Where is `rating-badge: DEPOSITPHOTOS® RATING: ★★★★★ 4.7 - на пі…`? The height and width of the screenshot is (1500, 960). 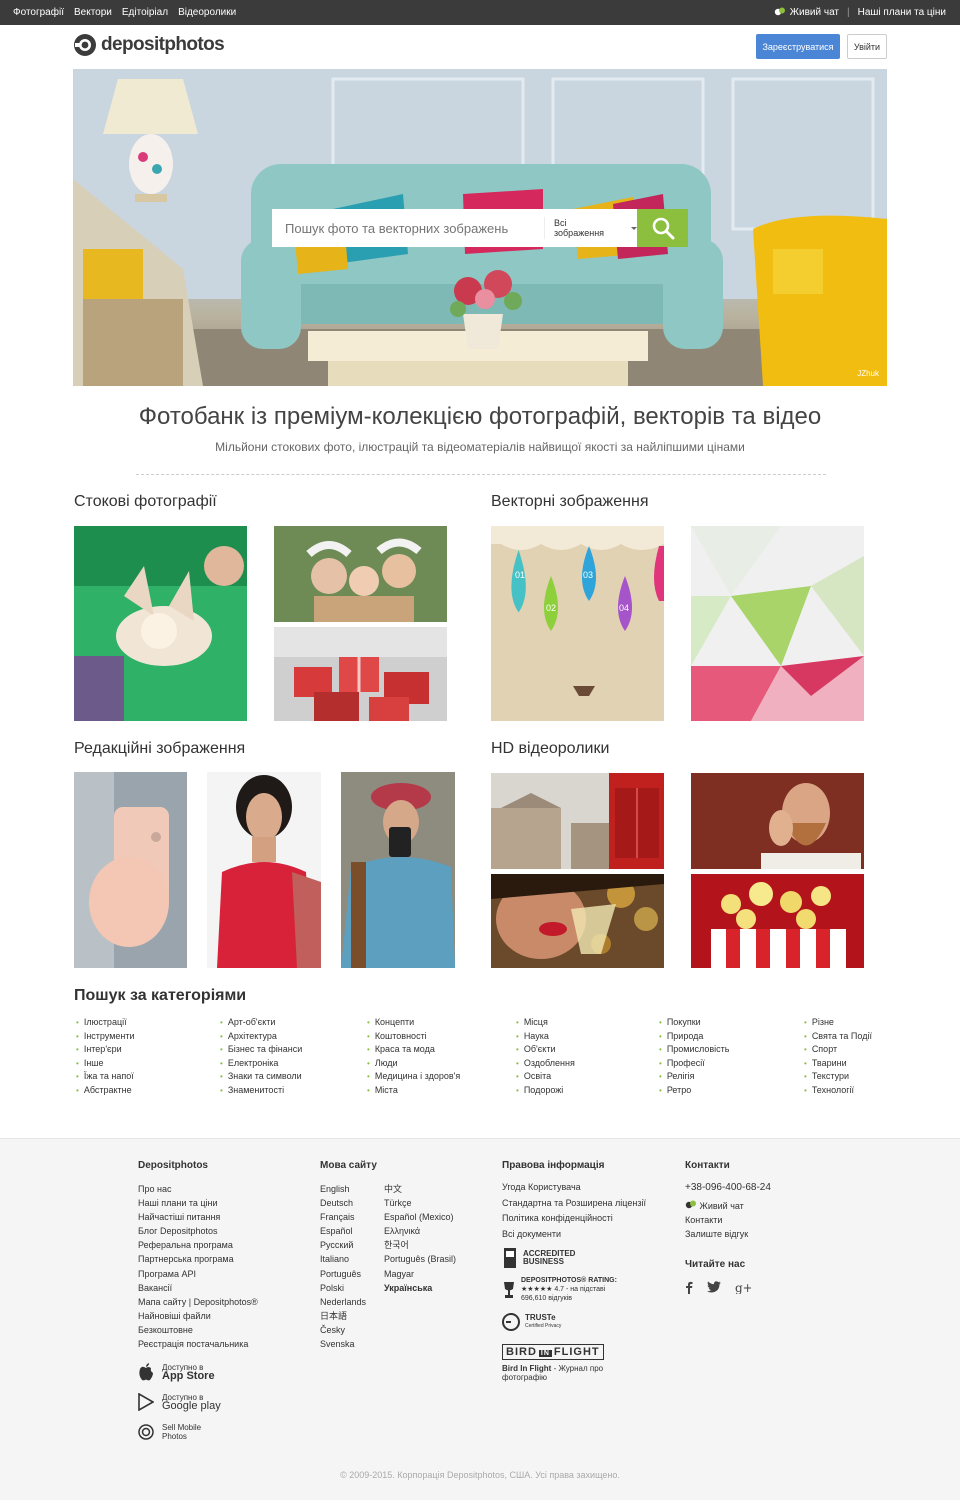
rating-badge: DEPOSITPHOTOS® RATING: ★★★★★ 4.7 - на пі… is located at coordinates (582, 1289).